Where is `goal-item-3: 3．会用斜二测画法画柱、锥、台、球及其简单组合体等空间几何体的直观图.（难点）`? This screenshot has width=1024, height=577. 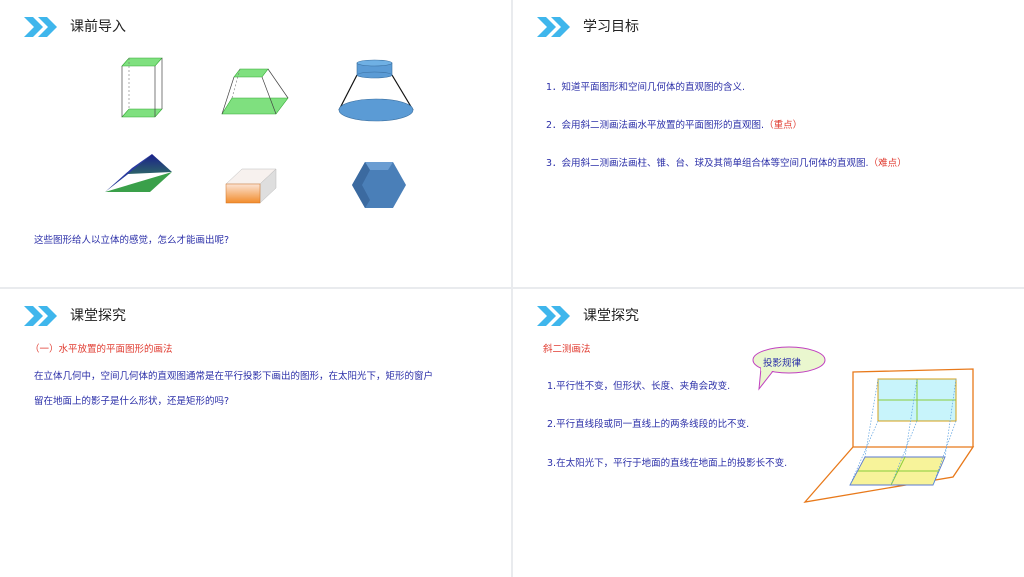 goal-item-3: 3．会用斜二测画法画柱、锥、台、球及其简单组合体等空间几何体的直观图.（难点） is located at coordinates (726, 162).